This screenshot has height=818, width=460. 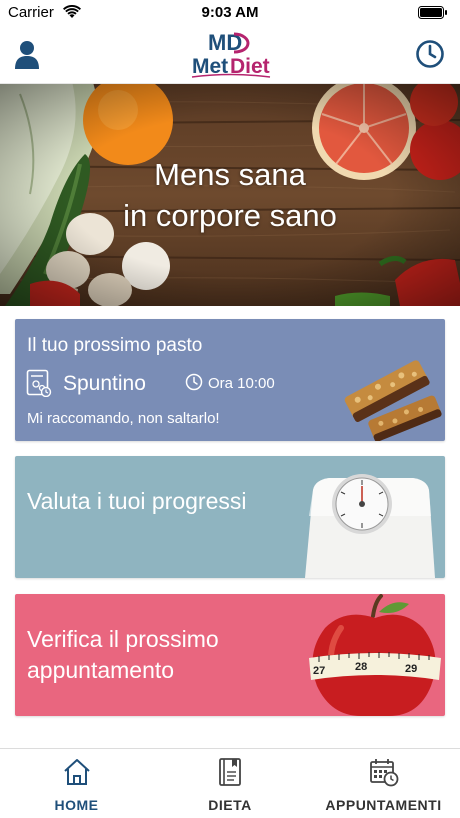 I want to click on battery-icon, so click(x=432, y=12).